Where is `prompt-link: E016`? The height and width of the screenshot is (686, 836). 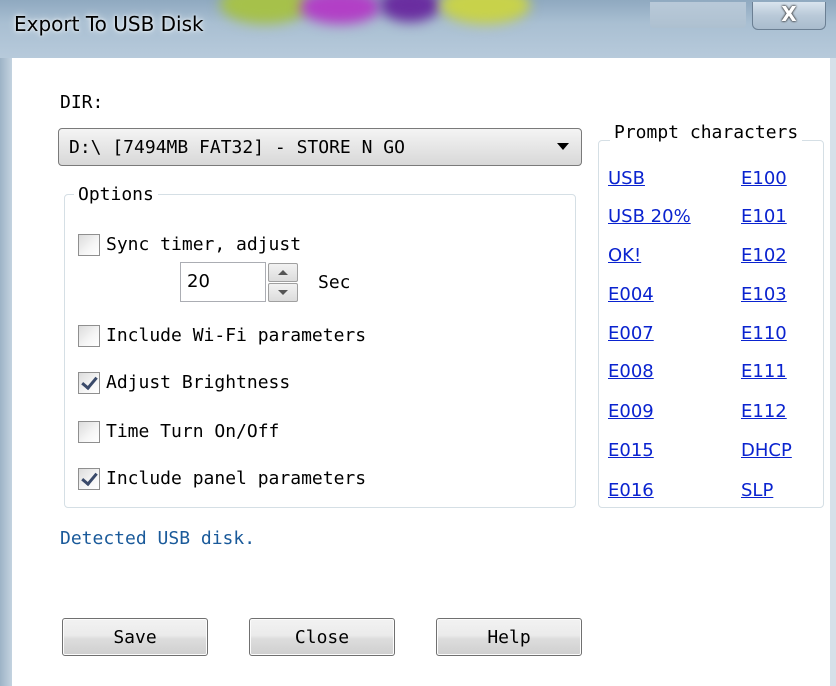 prompt-link: E016 is located at coordinates (631, 490).